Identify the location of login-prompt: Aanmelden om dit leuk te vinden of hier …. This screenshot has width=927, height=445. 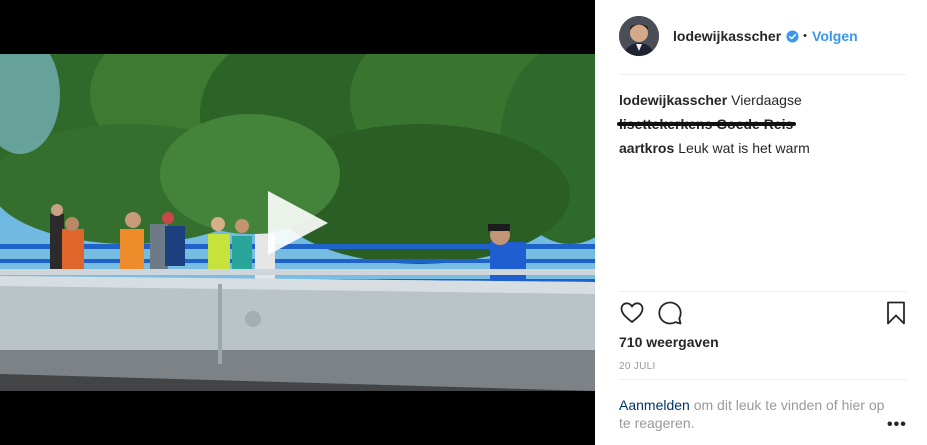
(754, 414).